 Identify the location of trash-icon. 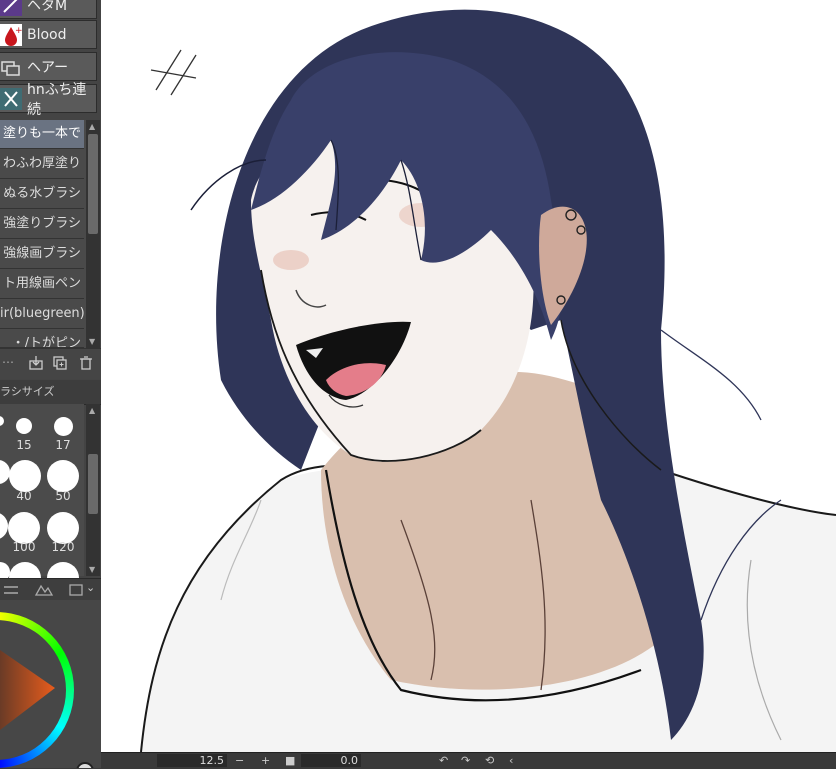
(86, 363).